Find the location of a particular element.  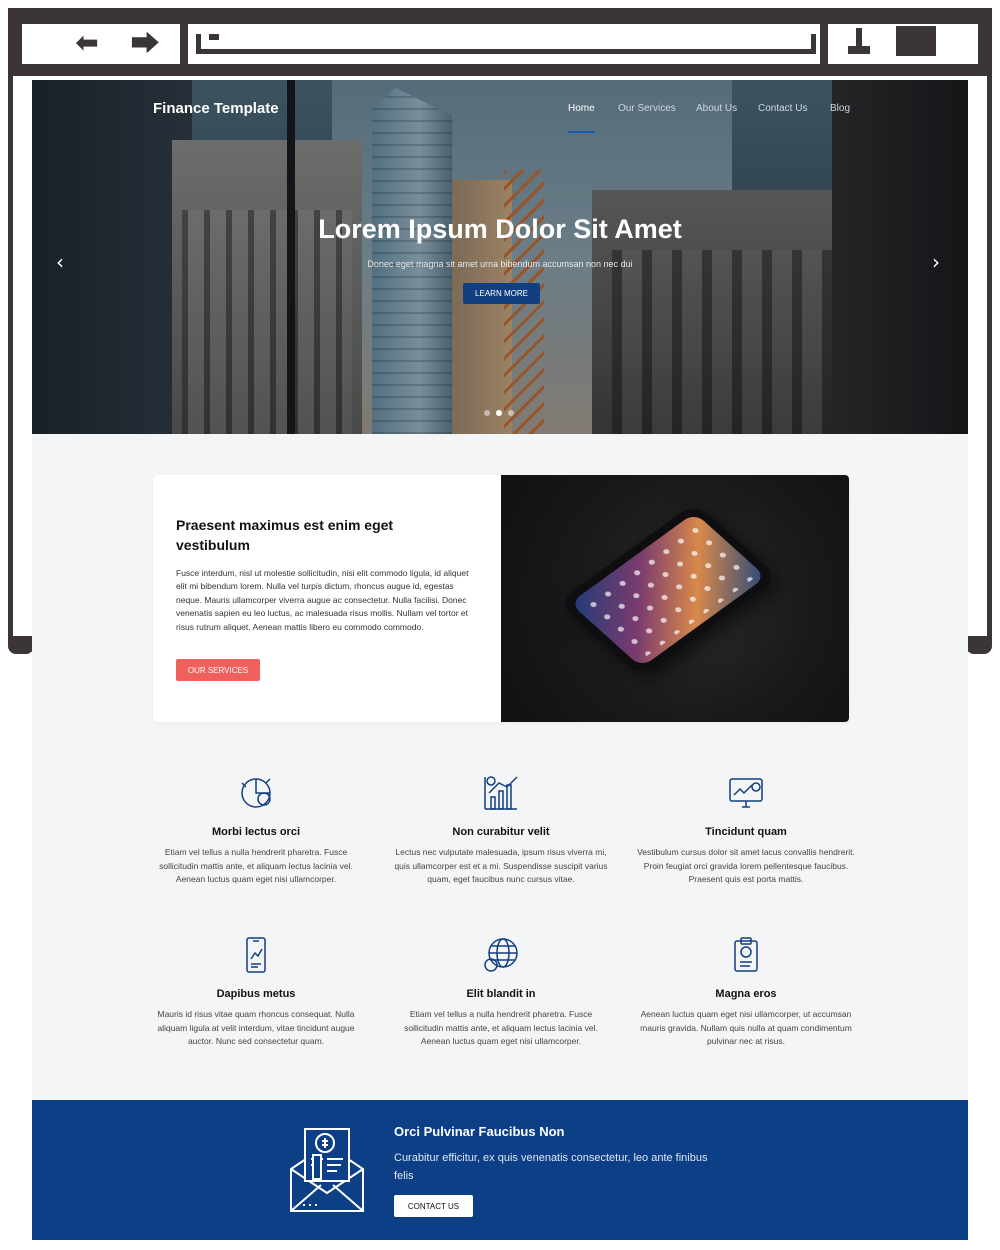

cta-title: Orci Pulvinar Faucibus Non is located at coordinates (479, 1131).